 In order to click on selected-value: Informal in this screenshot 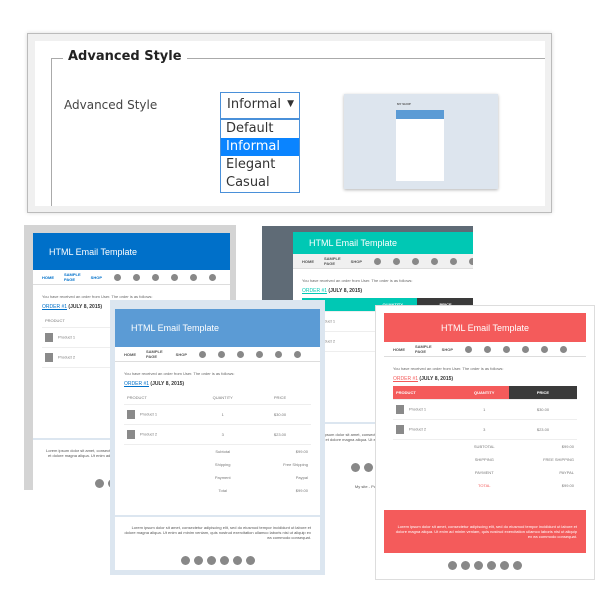, I will do `click(254, 104)`.